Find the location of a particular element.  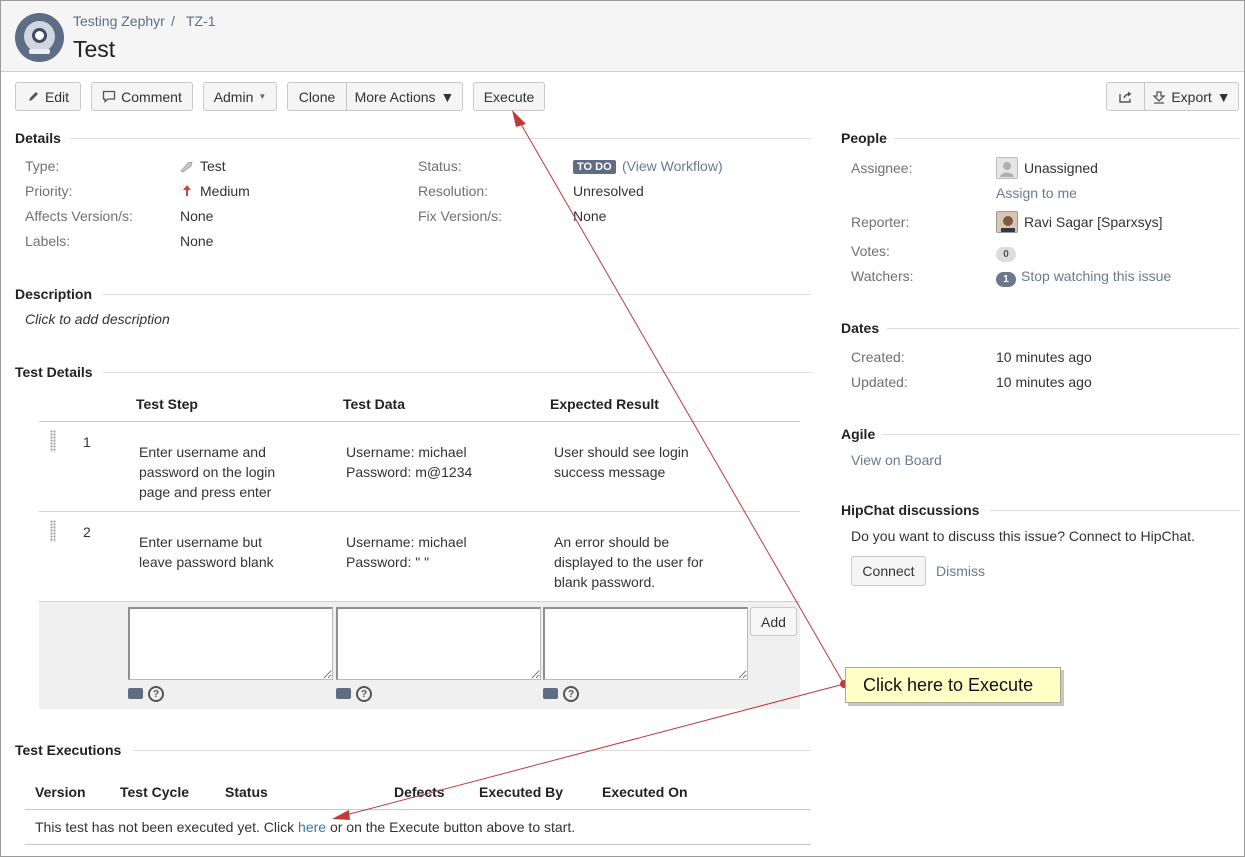

annotation-callout: Click here to Execute is located at coordinates (953, 685).